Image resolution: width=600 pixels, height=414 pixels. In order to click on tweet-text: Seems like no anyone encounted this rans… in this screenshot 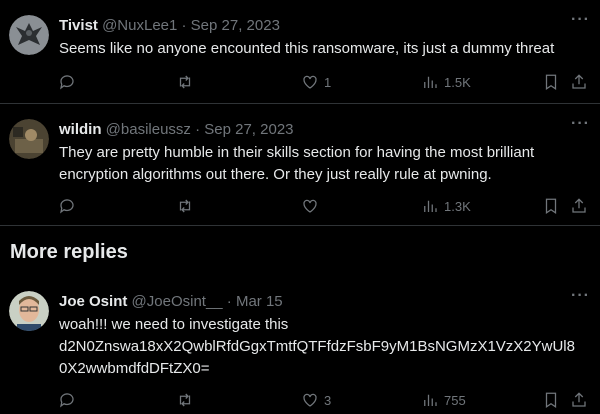, I will do `click(307, 48)`.